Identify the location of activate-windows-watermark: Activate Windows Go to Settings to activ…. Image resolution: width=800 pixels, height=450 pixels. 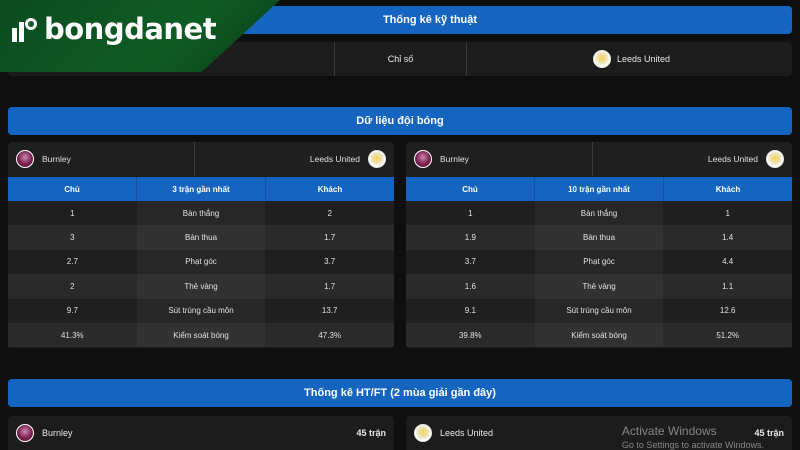
(693, 437).